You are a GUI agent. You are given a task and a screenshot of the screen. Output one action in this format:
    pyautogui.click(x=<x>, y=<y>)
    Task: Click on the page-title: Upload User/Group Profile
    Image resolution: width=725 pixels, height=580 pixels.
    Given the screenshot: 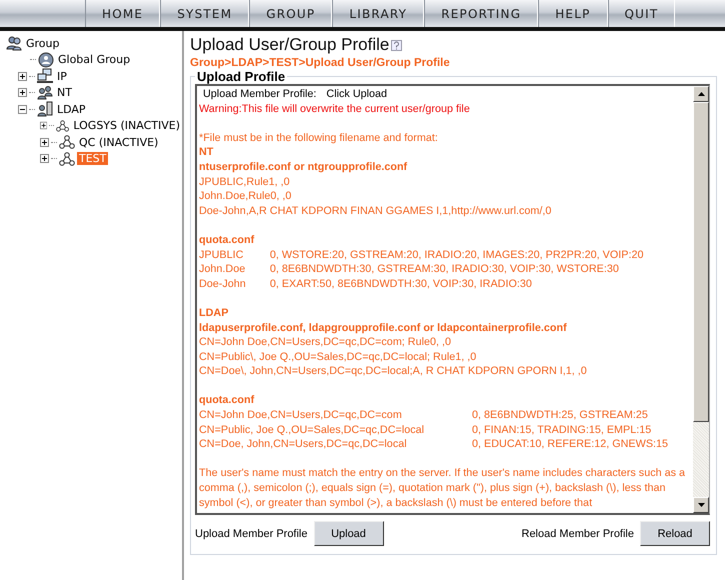 What is the action you would take?
    pyautogui.click(x=290, y=45)
    